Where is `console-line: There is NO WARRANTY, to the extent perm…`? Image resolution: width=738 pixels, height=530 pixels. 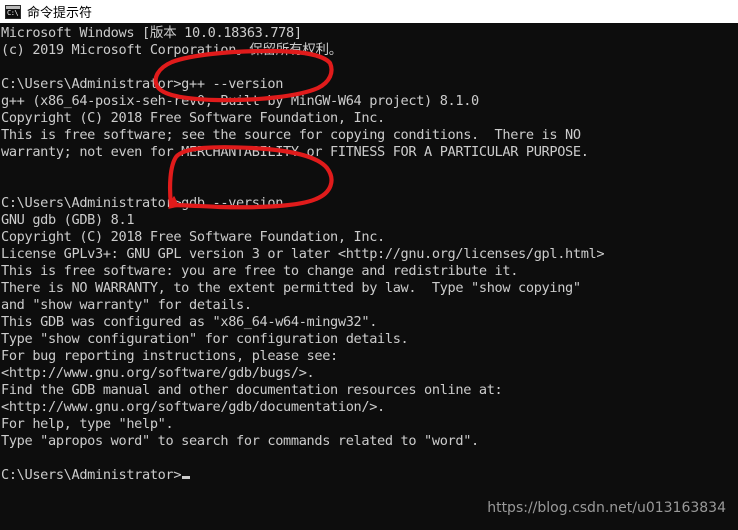
console-line: There is NO WARRANTY, to the extent perm… is located at coordinates (291, 288).